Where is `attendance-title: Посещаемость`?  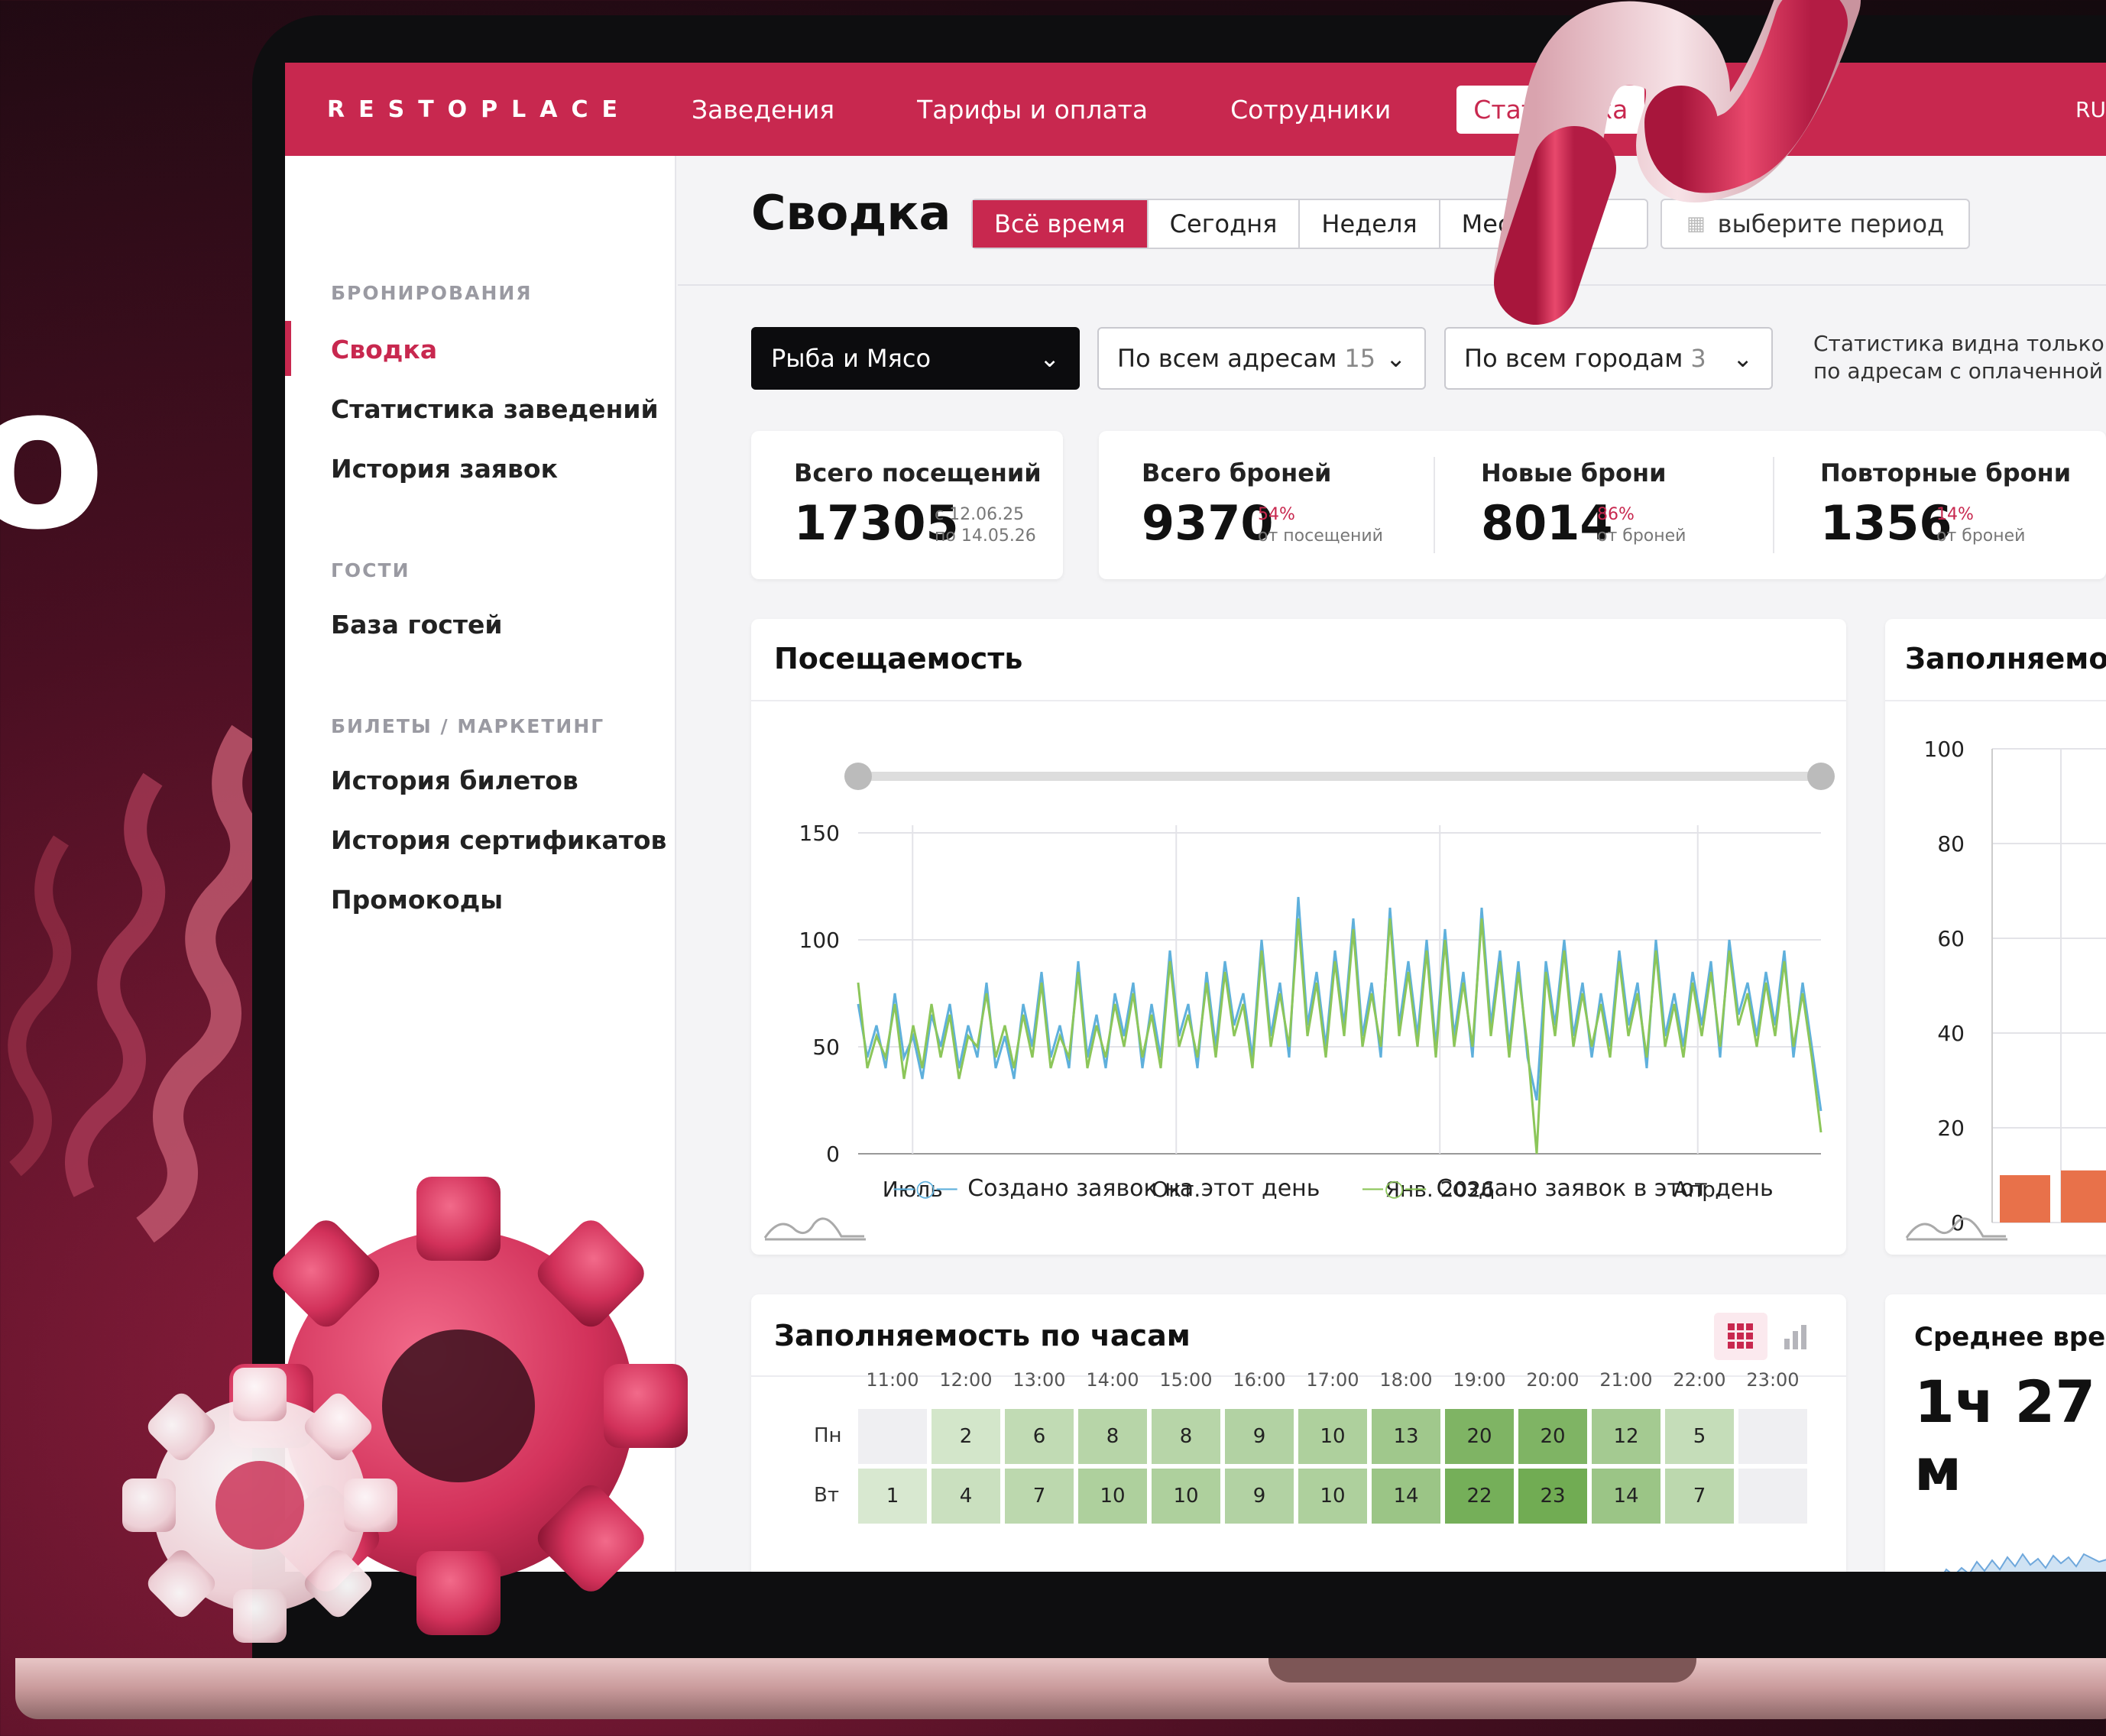
attendance-title: Посещаемость is located at coordinates (898, 659).